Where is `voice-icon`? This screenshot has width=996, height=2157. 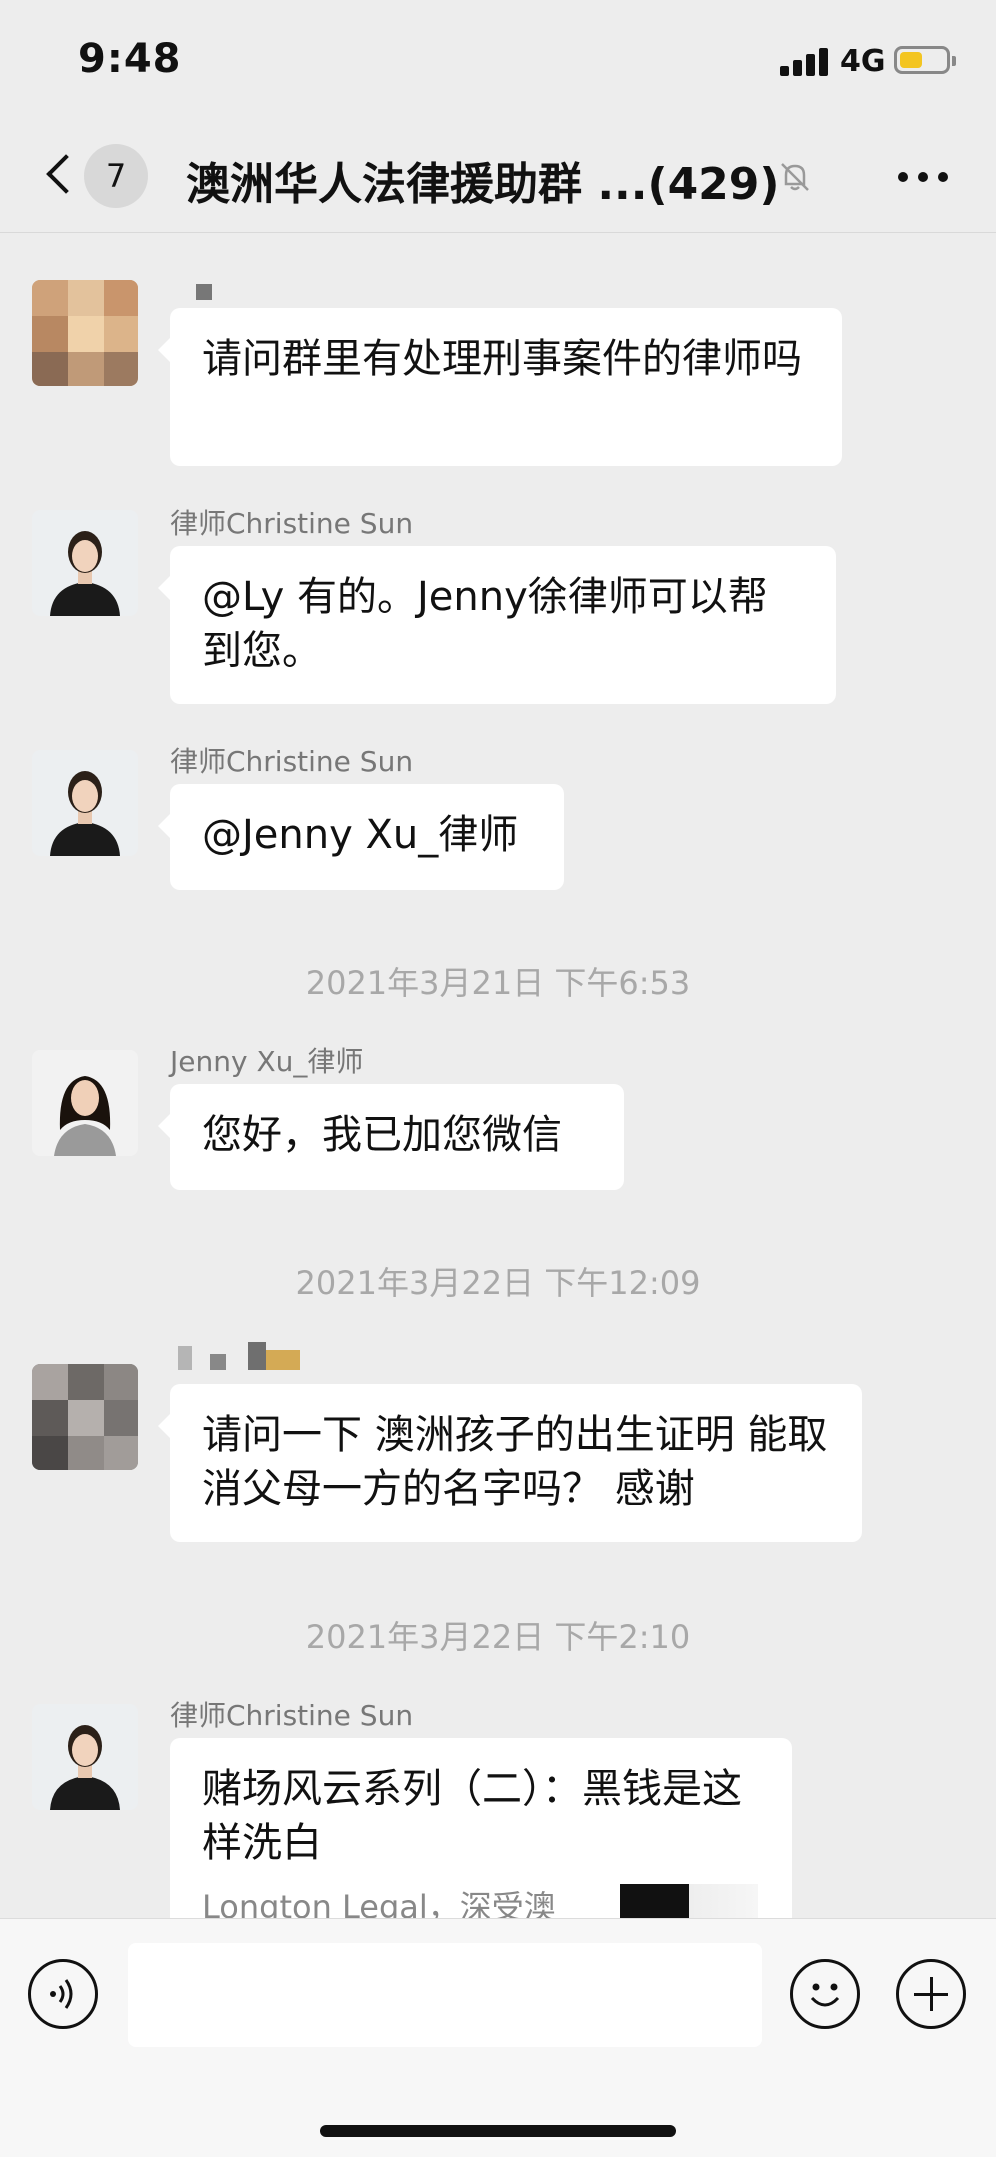 voice-icon is located at coordinates (63, 1994).